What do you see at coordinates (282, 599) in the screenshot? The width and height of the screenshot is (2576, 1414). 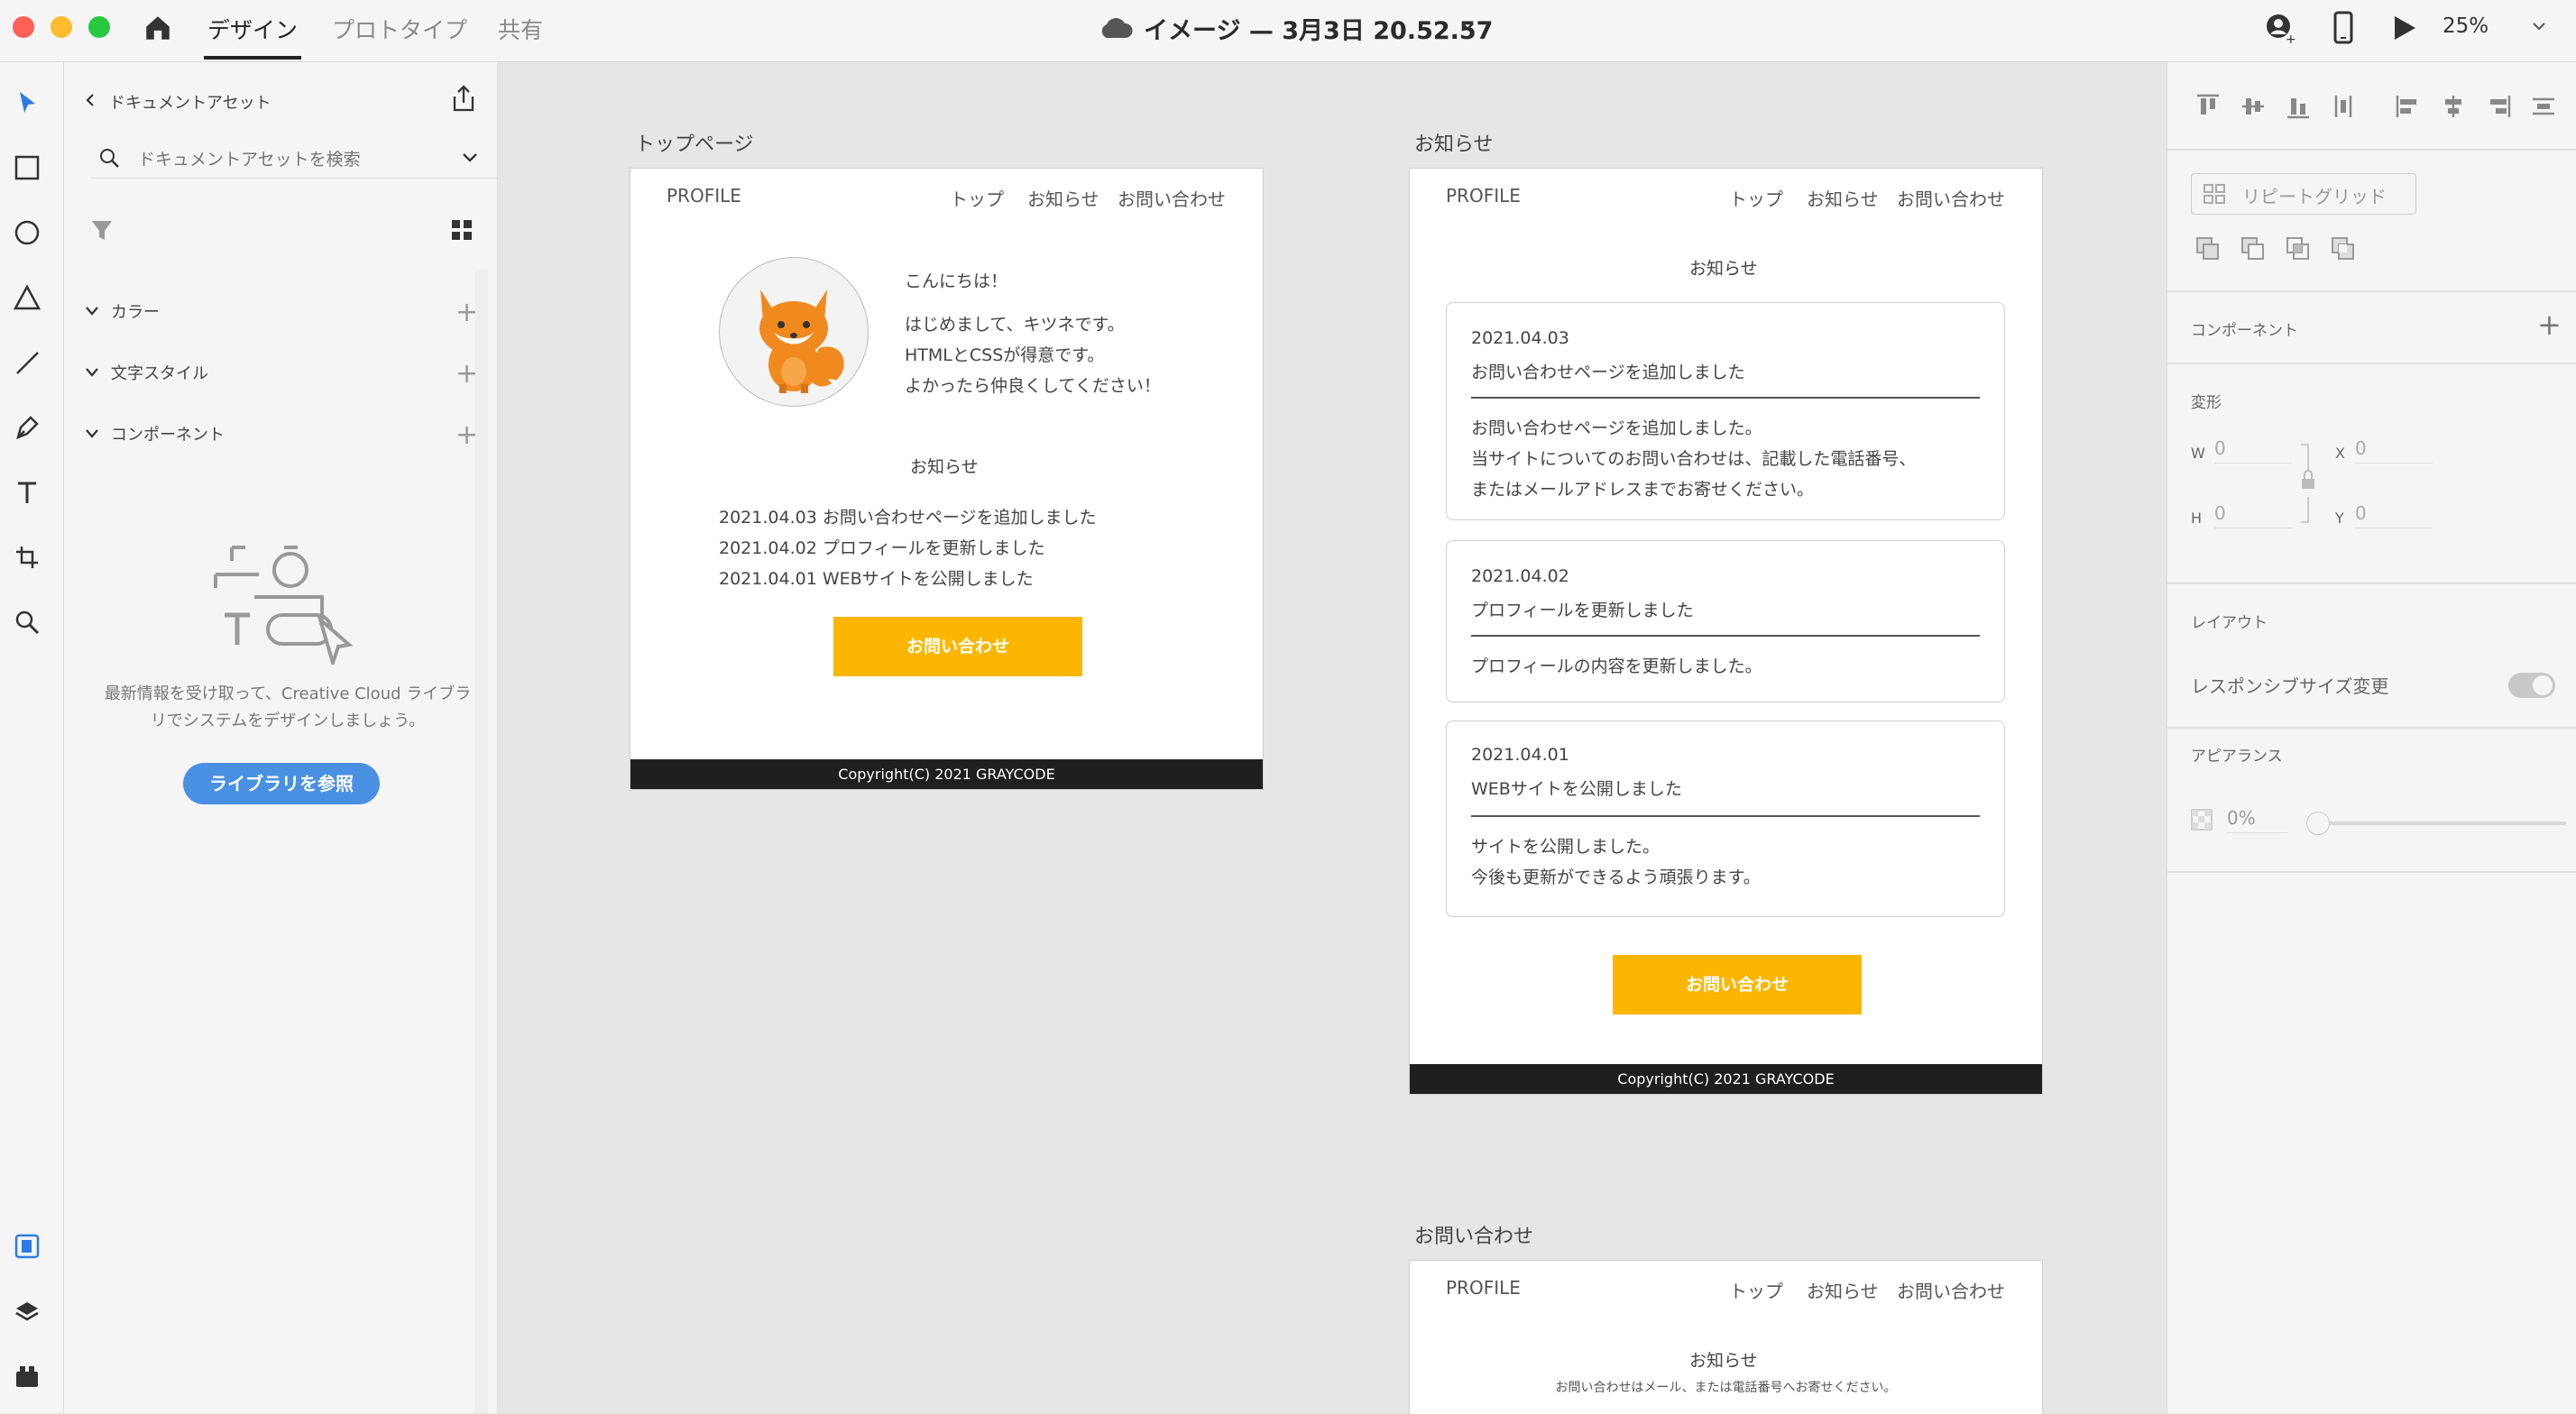 I see `library-illustration-icon` at bounding box center [282, 599].